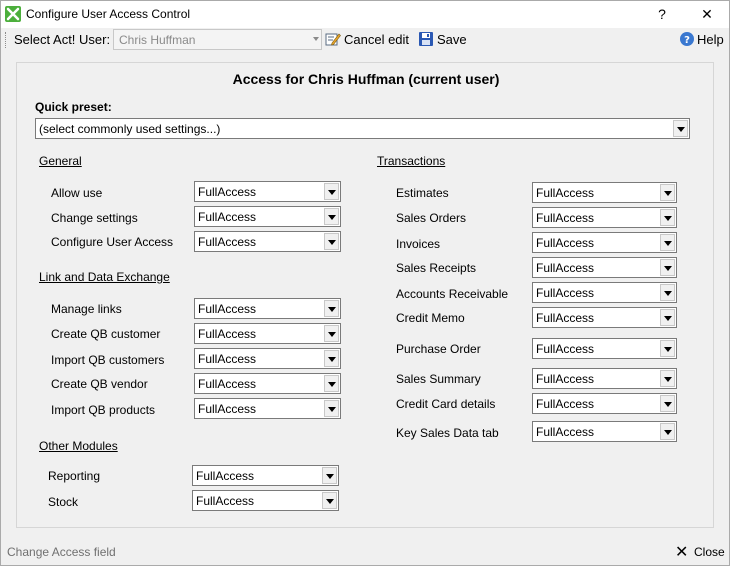 The width and height of the screenshot is (730, 566). Describe the element at coordinates (604, 192) in the screenshot. I see `access-select-estimates: FullAccess` at that location.